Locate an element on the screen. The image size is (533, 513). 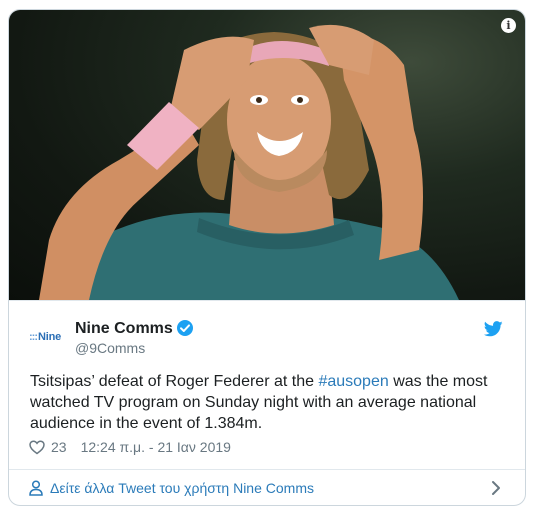
timestamp: 12:24 π.μ. - 21 Ιαν 2019 is located at coordinates (156, 447).